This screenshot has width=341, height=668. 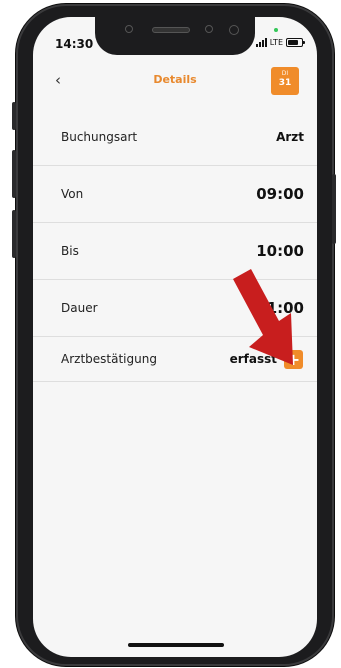 What do you see at coordinates (276, 30) in the screenshot?
I see `camera-indicator-icon` at bounding box center [276, 30].